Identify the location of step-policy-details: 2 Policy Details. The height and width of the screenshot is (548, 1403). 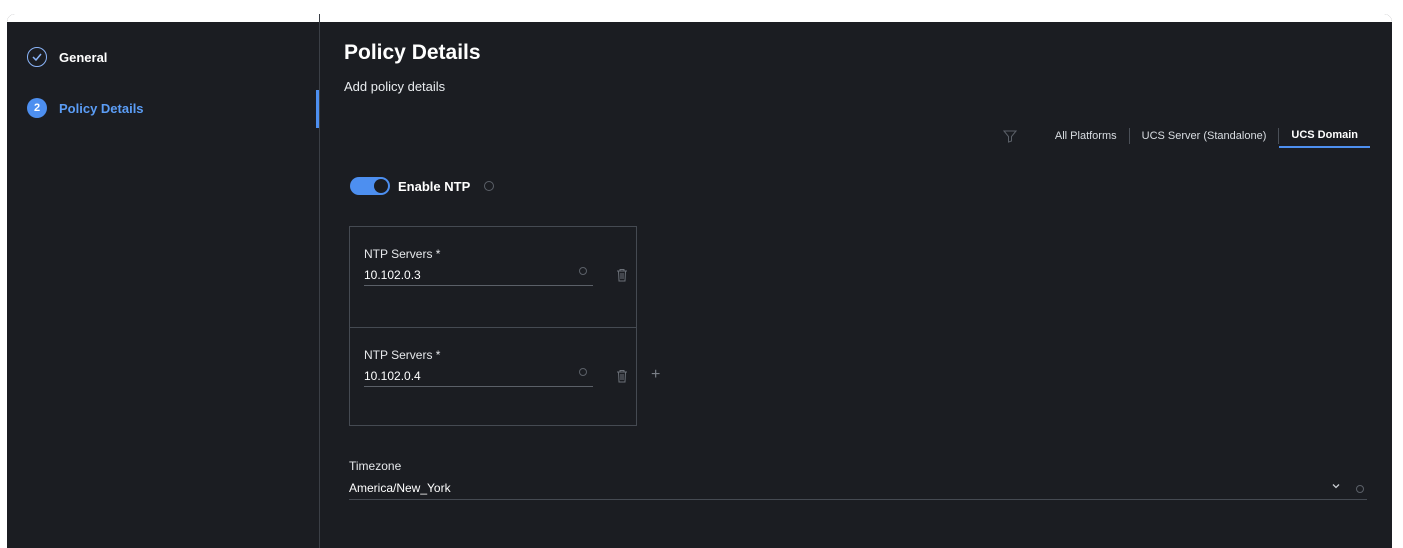
(85, 108).